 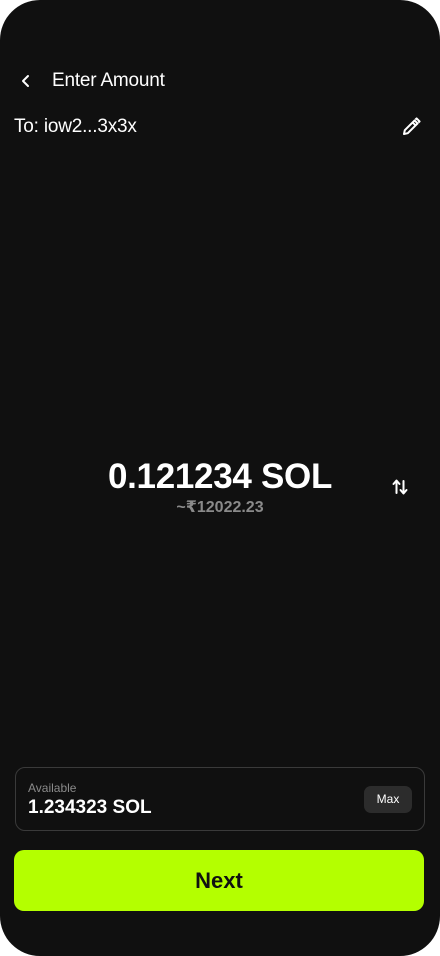 I want to click on max-button: Max, so click(x=388, y=799).